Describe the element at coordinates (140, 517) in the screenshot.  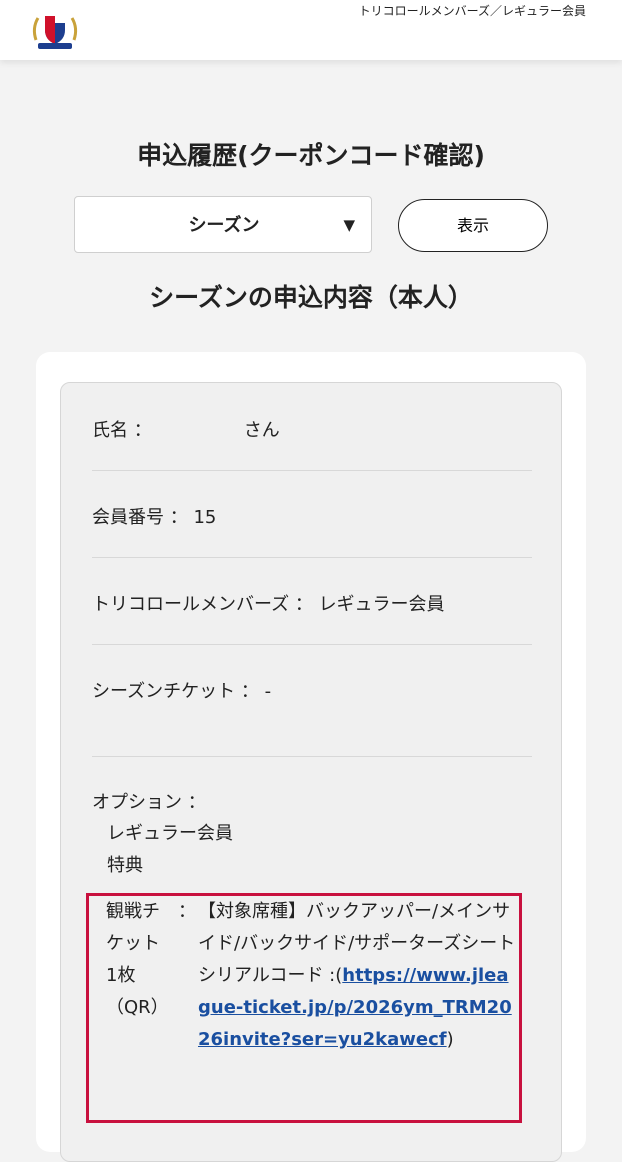
I see `member-number-label: 会員番号 ：` at that location.